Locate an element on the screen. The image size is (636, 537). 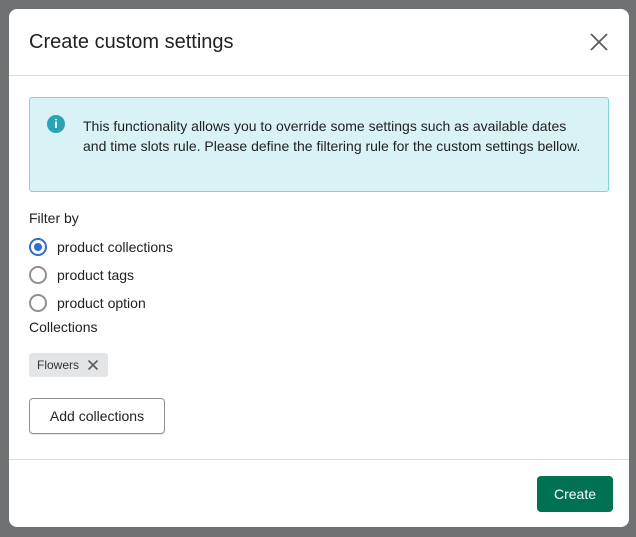
tag-label: Flowers is located at coordinates (58, 365).